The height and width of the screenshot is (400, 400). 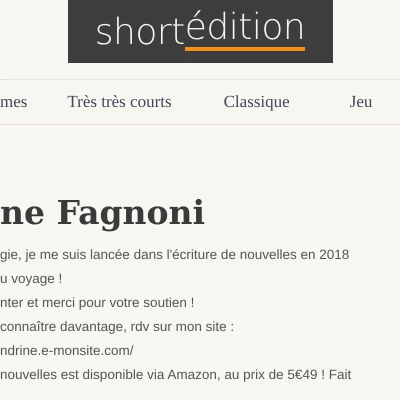 What do you see at coordinates (67, 351) in the screenshot?
I see `bio-text: ndrine.e-monsite.com/` at bounding box center [67, 351].